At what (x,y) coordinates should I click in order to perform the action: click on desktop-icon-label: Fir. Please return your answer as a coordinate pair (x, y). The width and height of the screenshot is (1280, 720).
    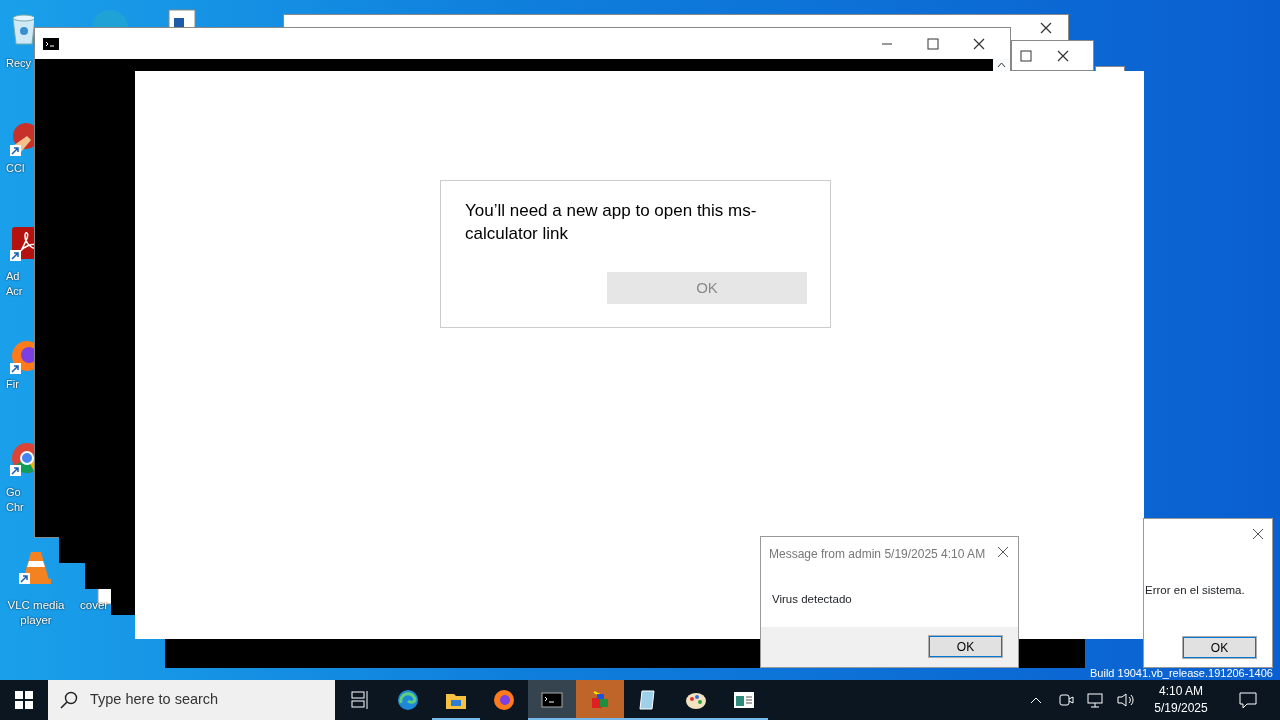
    Looking at the image, I should click on (19, 384).